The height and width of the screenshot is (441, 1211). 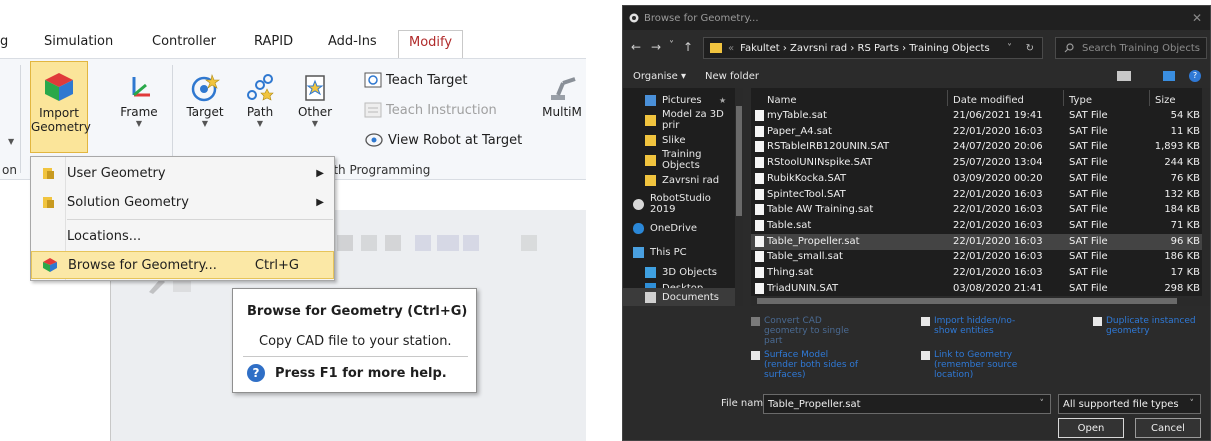 What do you see at coordinates (976, 226) in the screenshot?
I see `file-row: Table.sat 22/01/2020 16:03 SAT File 71 KB` at bounding box center [976, 226].